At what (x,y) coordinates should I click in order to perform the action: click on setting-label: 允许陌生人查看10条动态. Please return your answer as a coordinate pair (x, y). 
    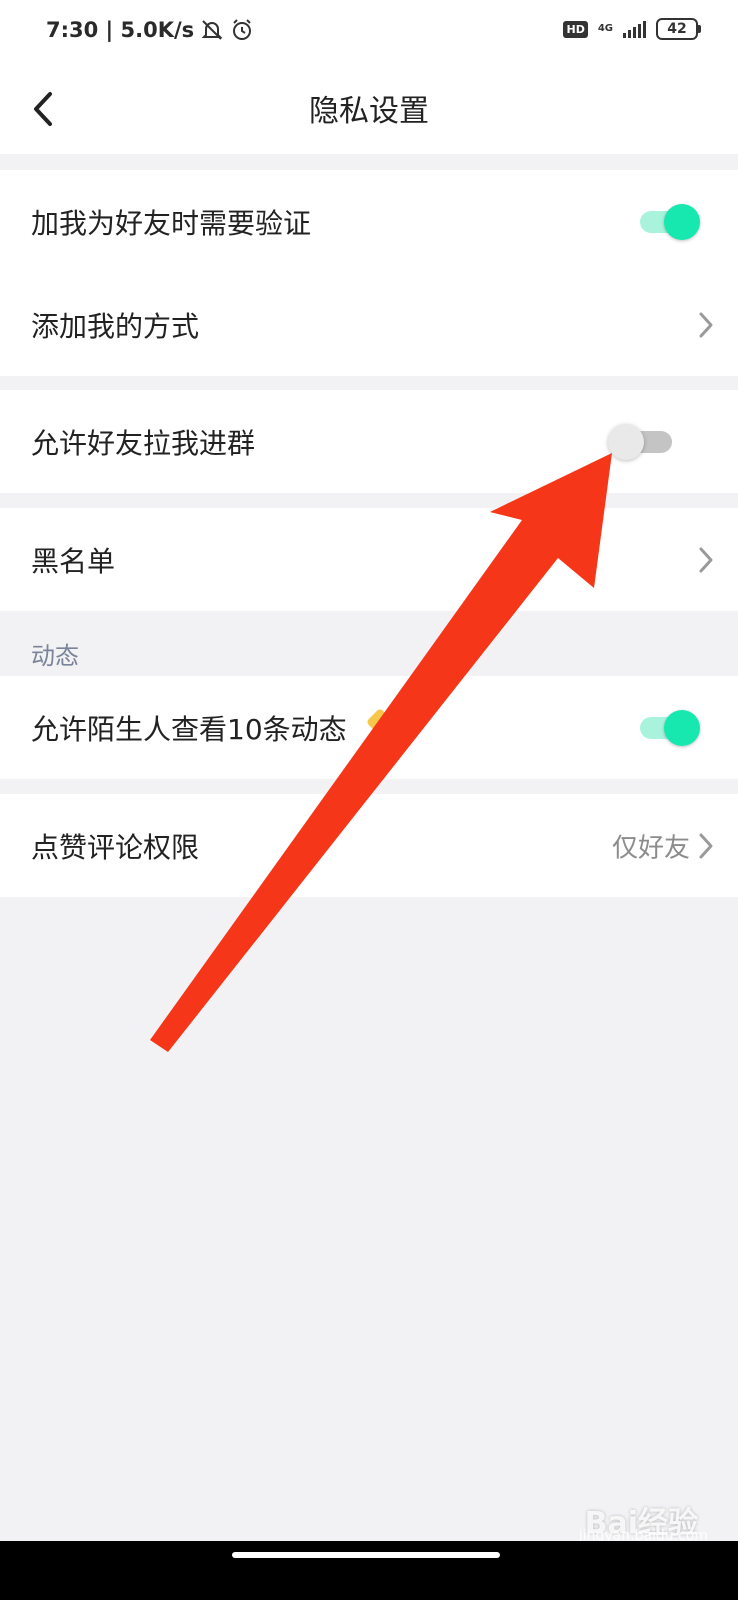
    Looking at the image, I should click on (189, 729).